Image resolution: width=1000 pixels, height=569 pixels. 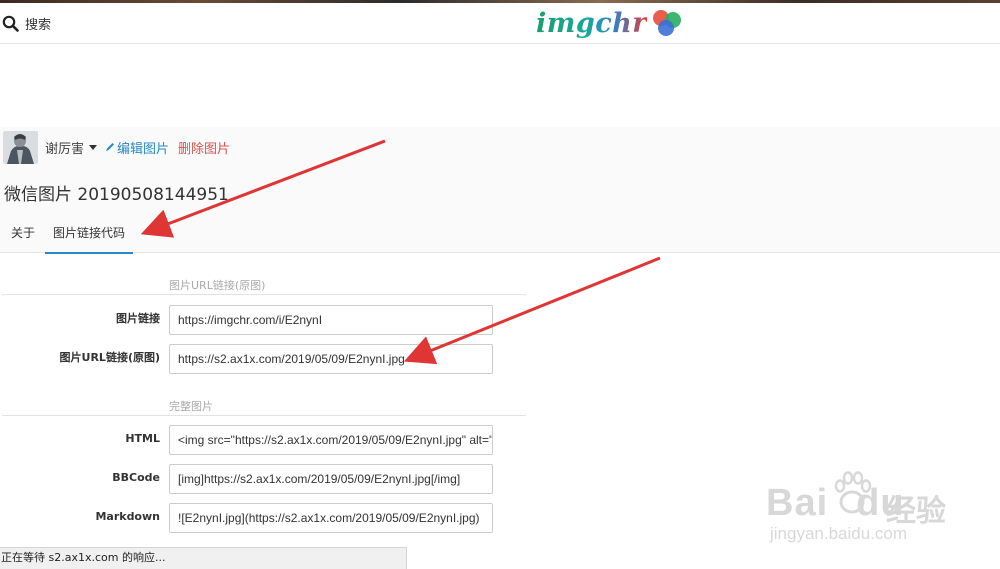 I want to click on watermark-url: jingyan.baidu.com, so click(x=839, y=533).